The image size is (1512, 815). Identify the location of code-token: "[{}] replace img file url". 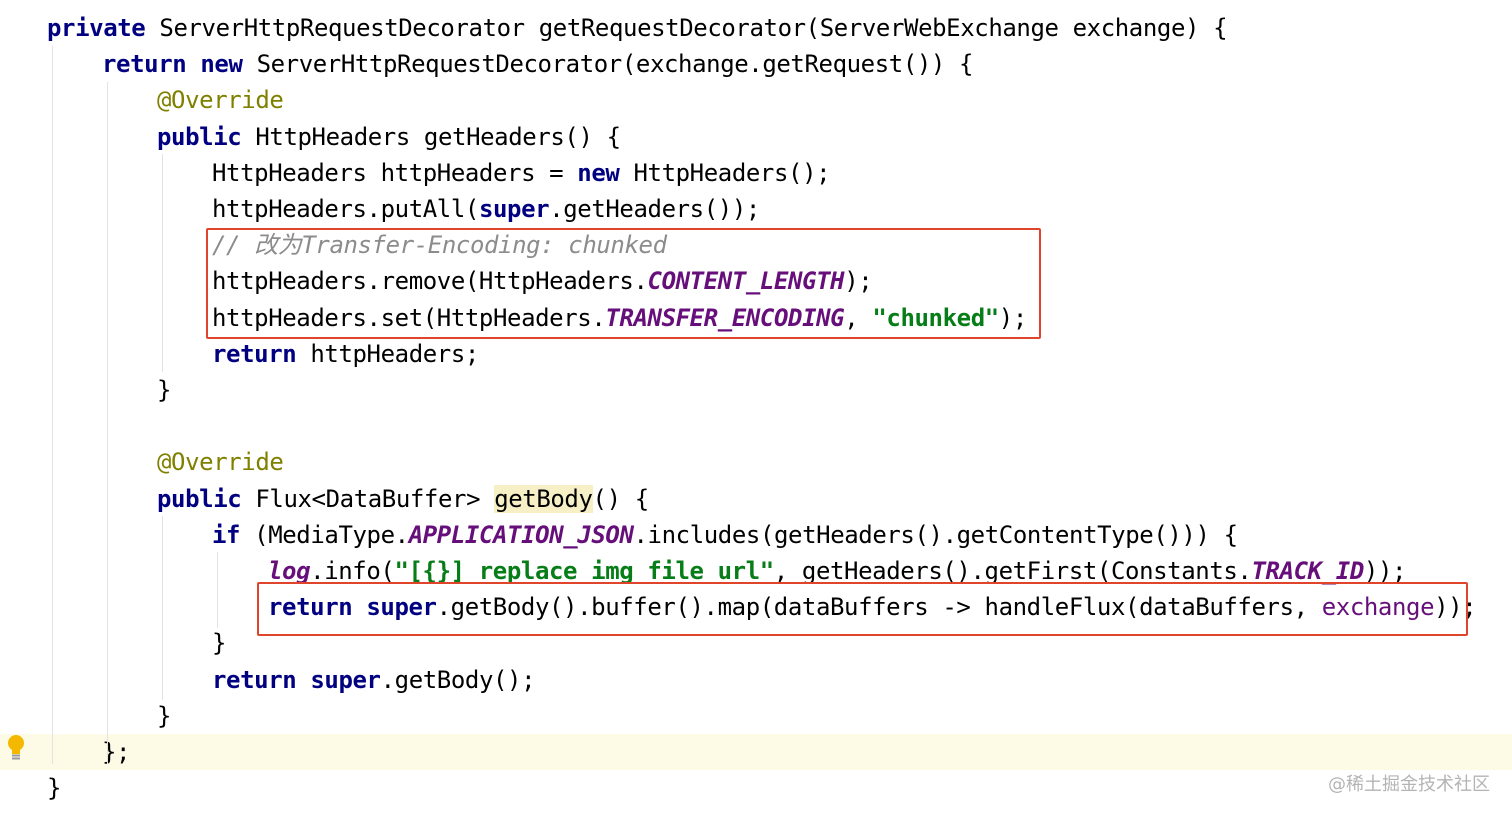
(584, 571).